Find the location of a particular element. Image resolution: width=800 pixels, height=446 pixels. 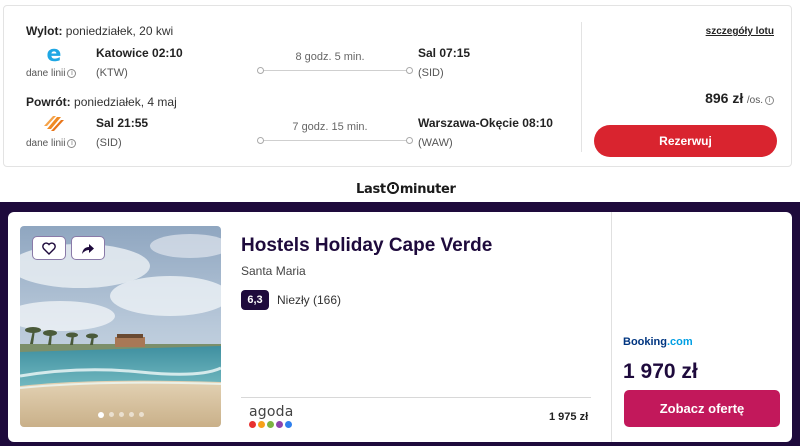

hotel-price: 1 970 zł is located at coordinates (660, 371).